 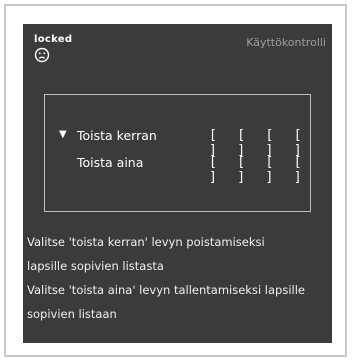 I want to click on option-label: Toista kerran, so click(x=117, y=135).